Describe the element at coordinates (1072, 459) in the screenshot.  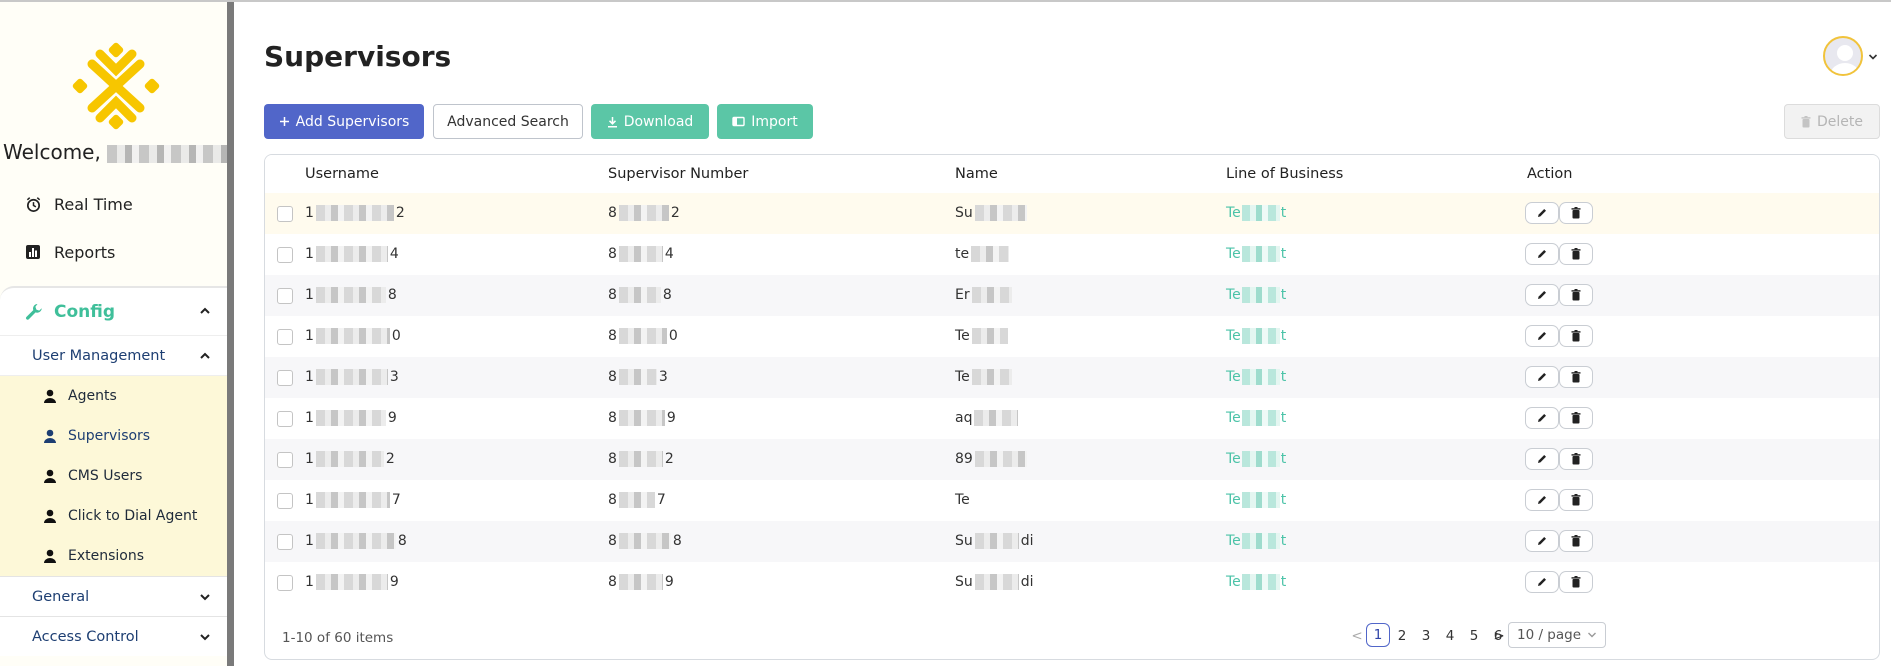
I see `table-row: 1 2 8 2 89 Te t` at that location.